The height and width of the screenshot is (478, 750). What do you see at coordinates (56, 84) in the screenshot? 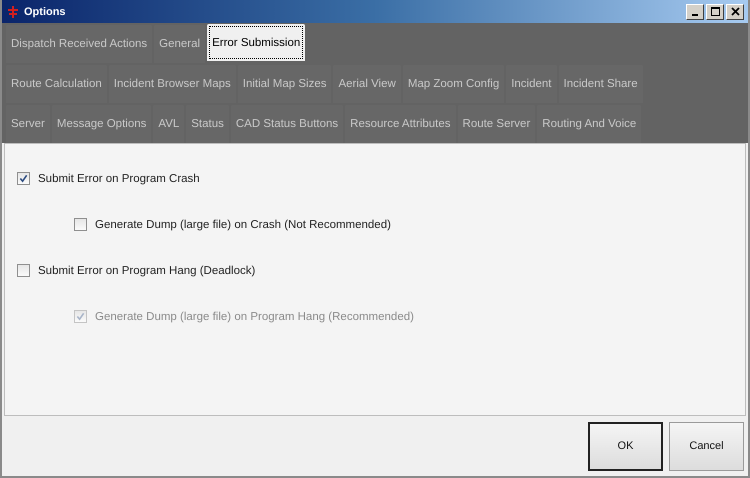
I see `tab: Route Calculation` at bounding box center [56, 84].